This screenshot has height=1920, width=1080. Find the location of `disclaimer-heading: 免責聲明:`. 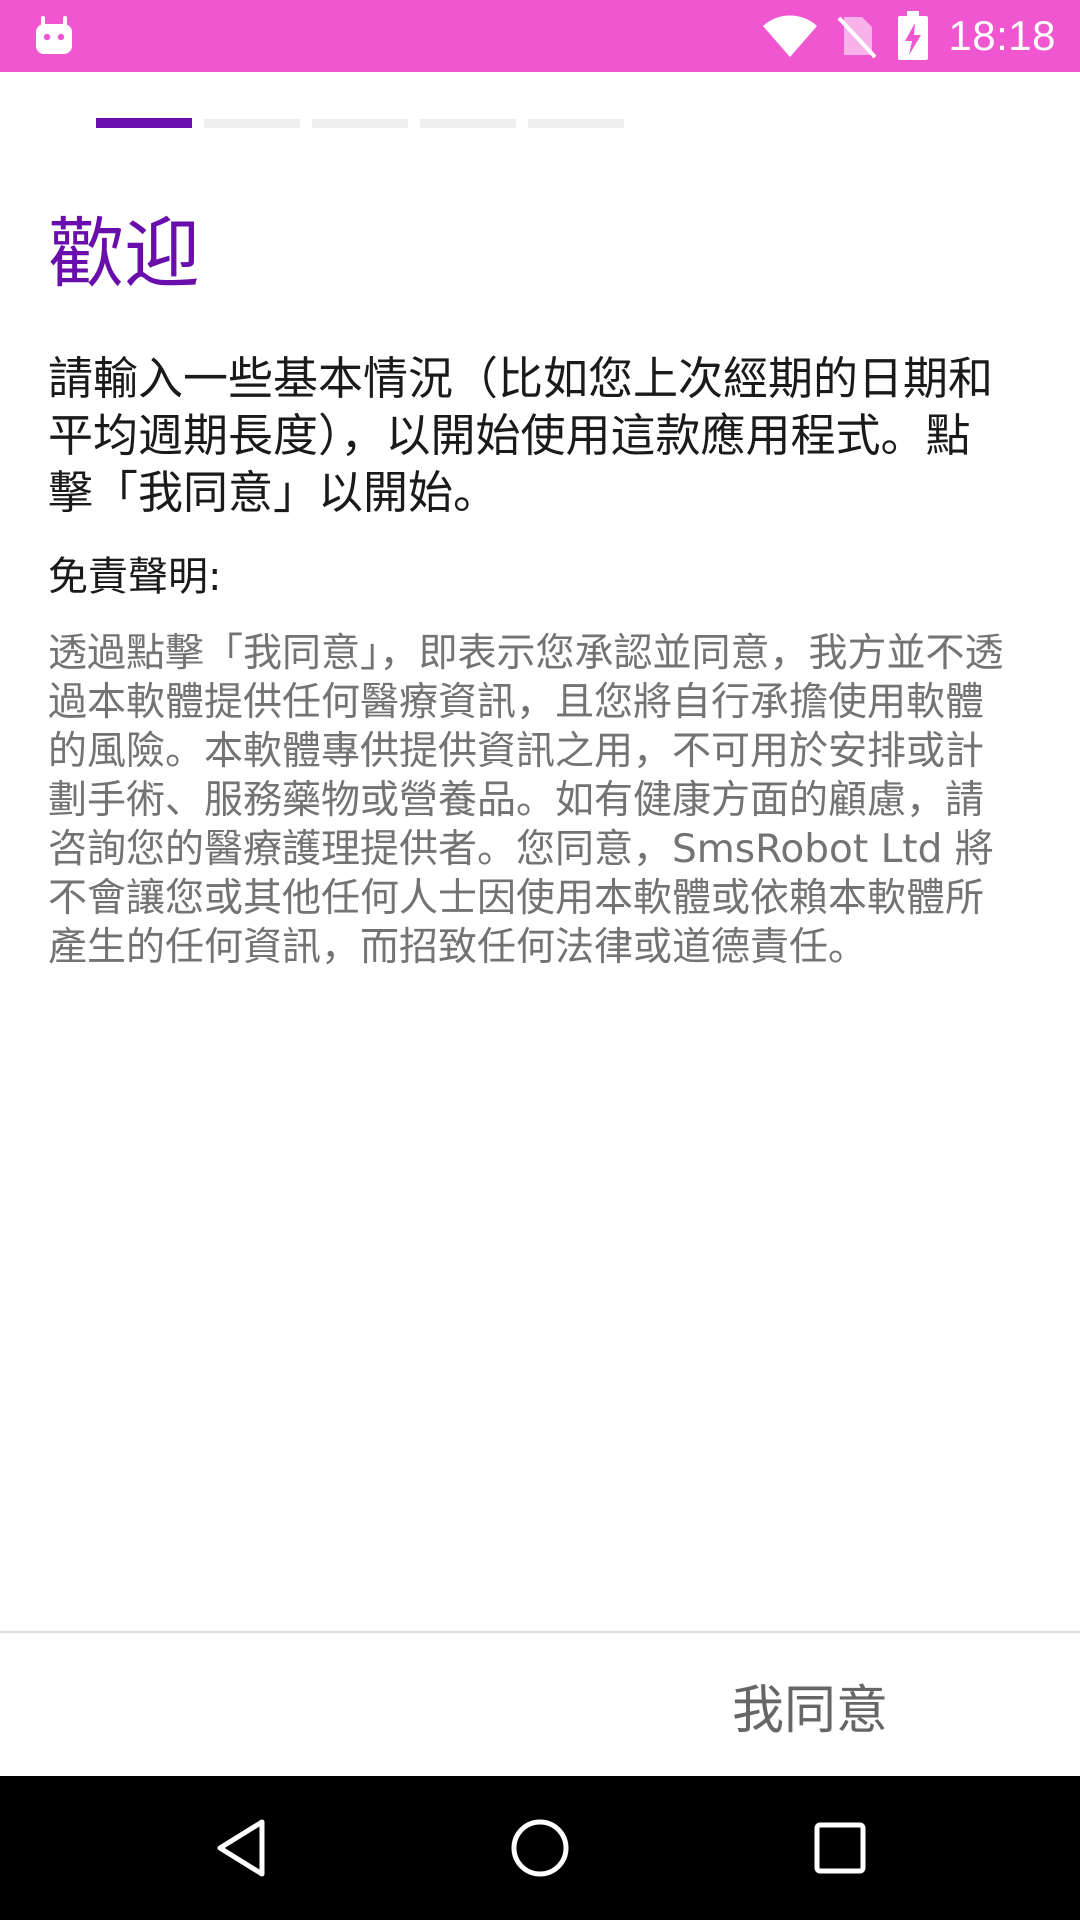

disclaimer-heading: 免責聲明: is located at coordinates (135, 577).